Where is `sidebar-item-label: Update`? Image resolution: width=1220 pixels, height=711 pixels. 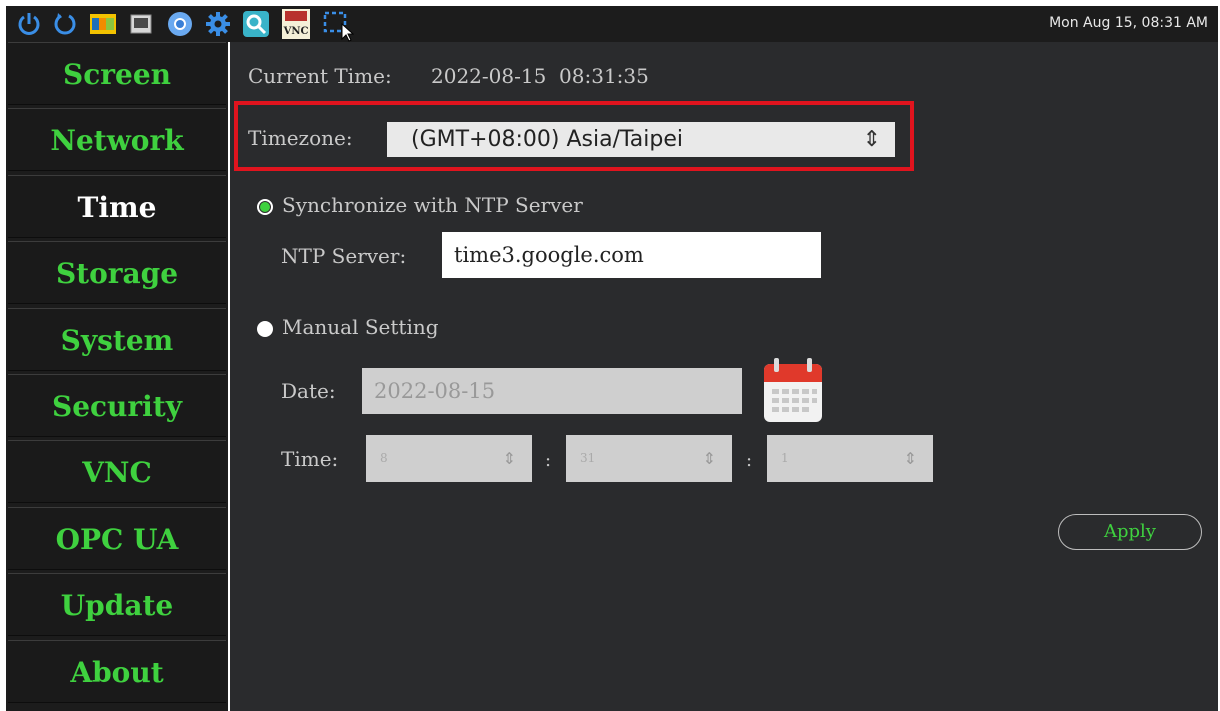
sidebar-item-label: Update is located at coordinates (117, 605).